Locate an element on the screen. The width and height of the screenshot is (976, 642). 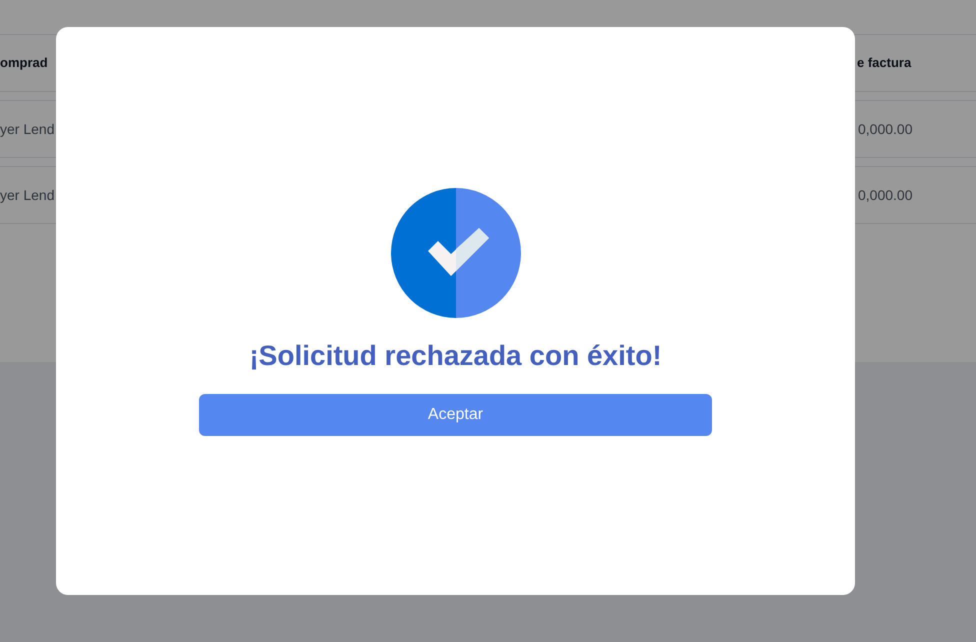
column-header: omprad is located at coordinates (24, 63).